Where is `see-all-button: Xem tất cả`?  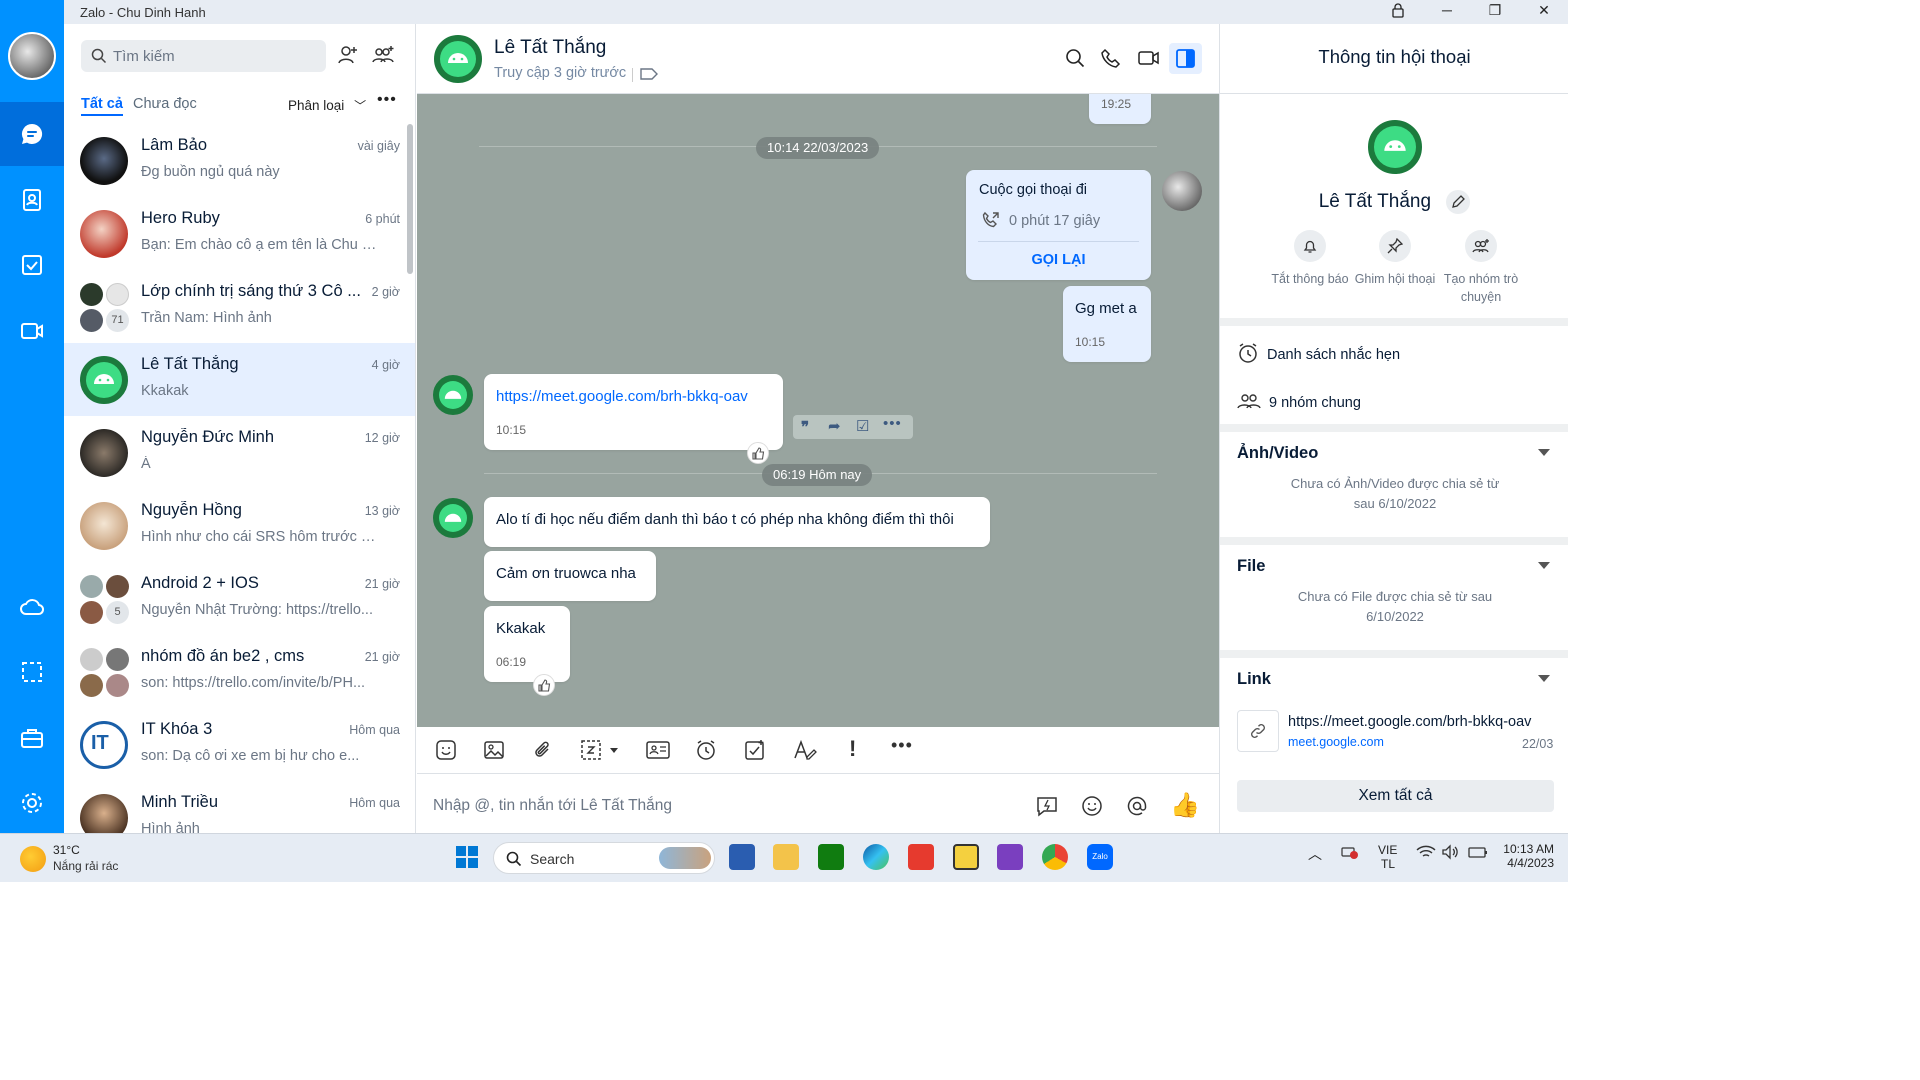 see-all-button: Xem tất cả is located at coordinates (1395, 796).